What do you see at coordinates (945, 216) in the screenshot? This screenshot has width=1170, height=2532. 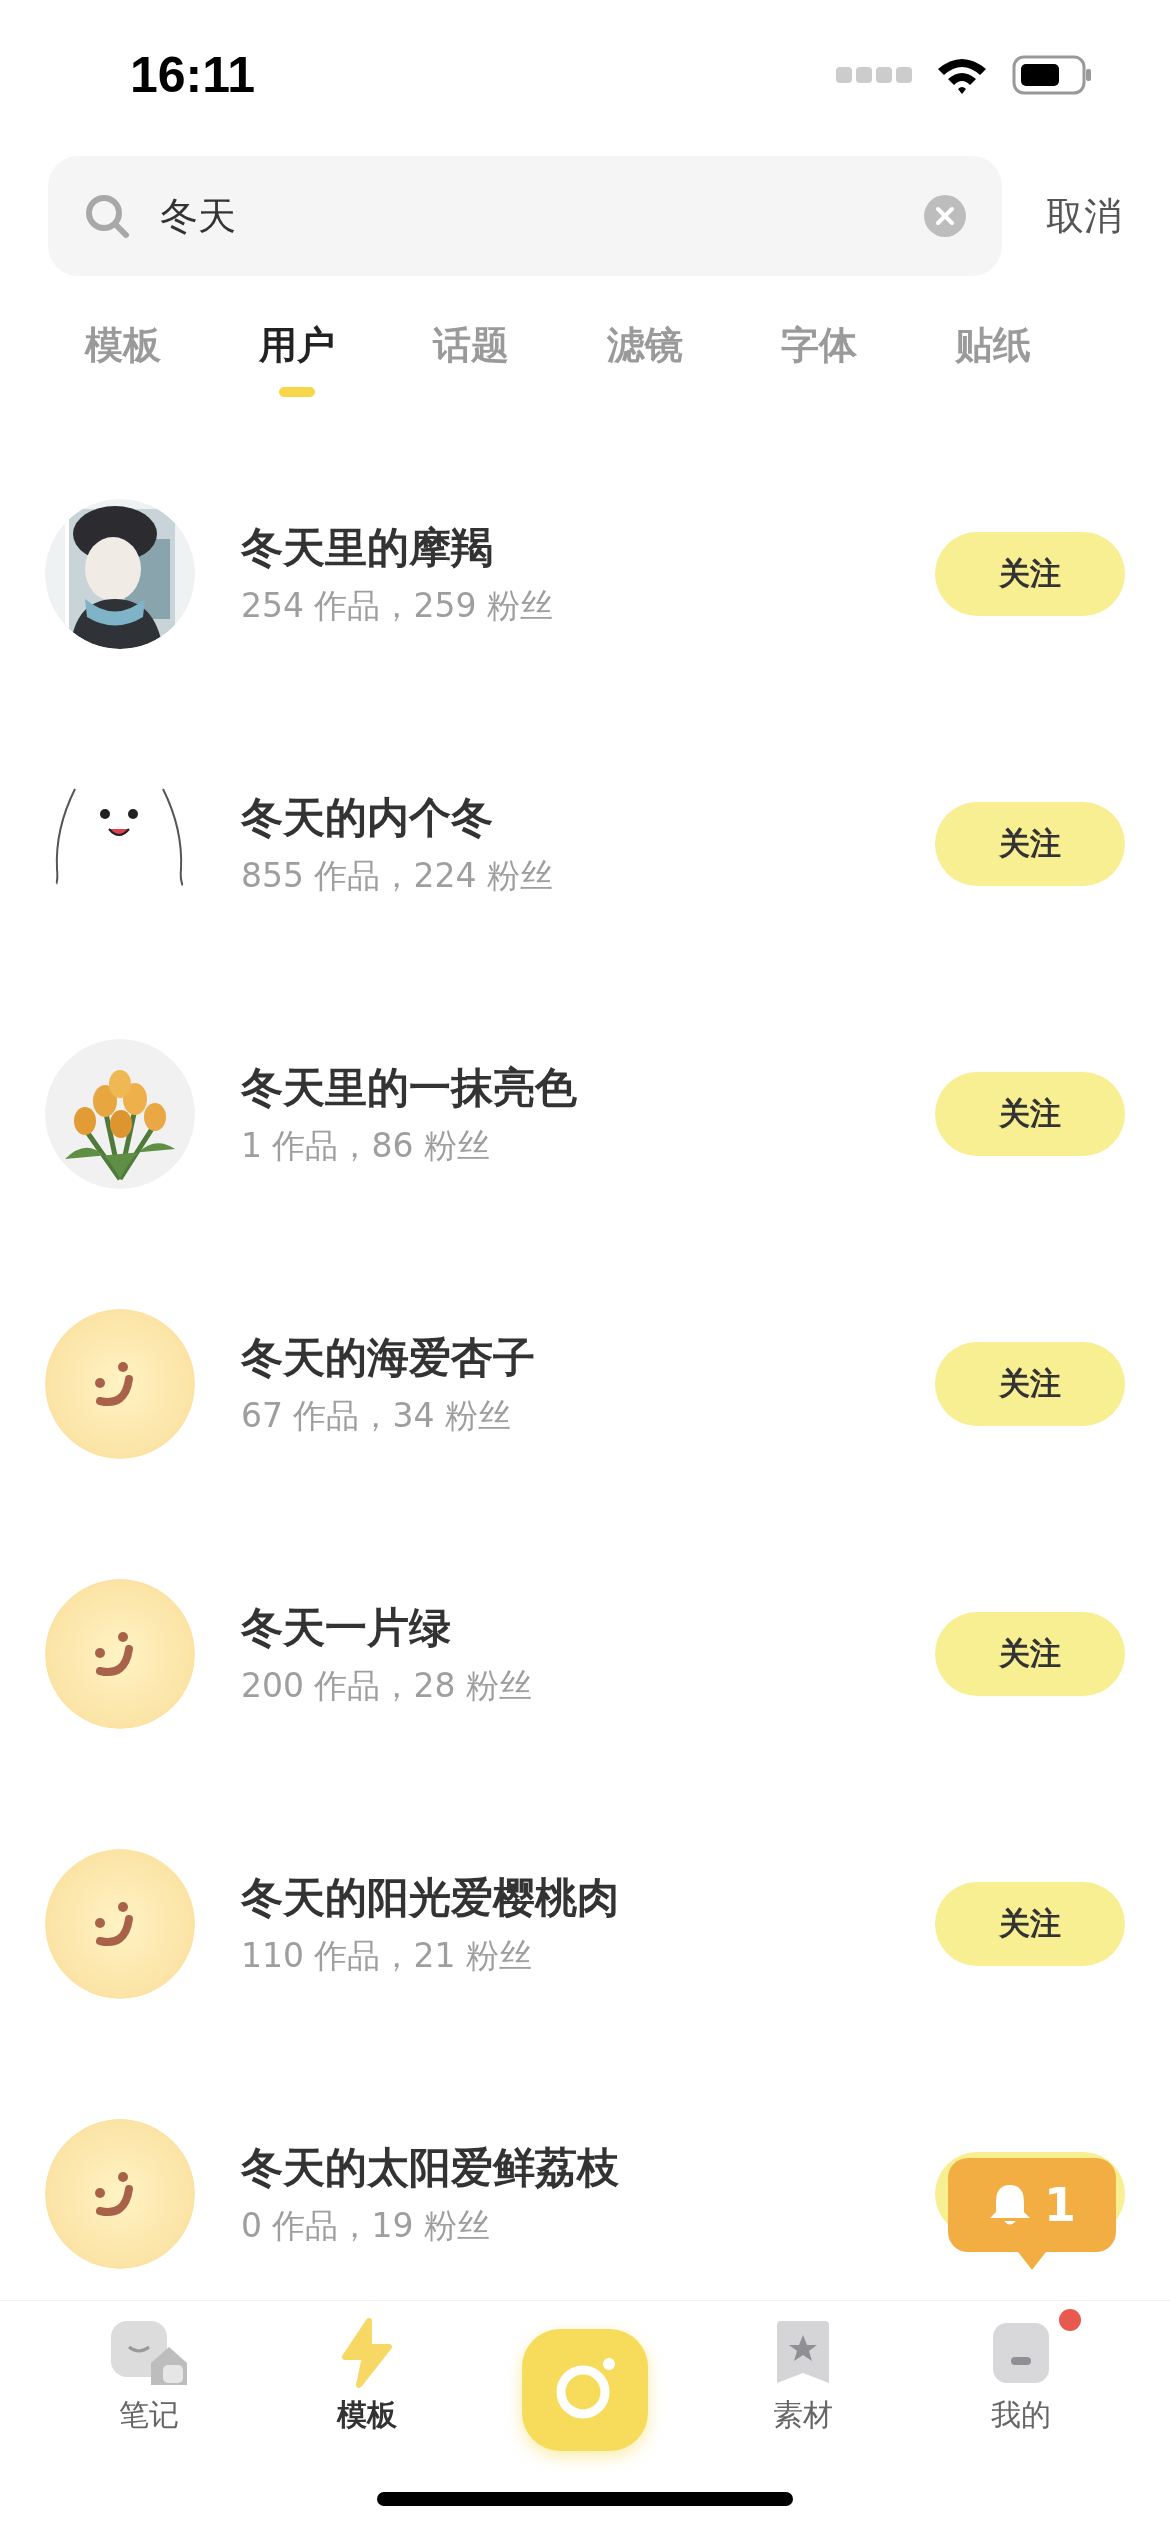 I see `clear-icon` at bounding box center [945, 216].